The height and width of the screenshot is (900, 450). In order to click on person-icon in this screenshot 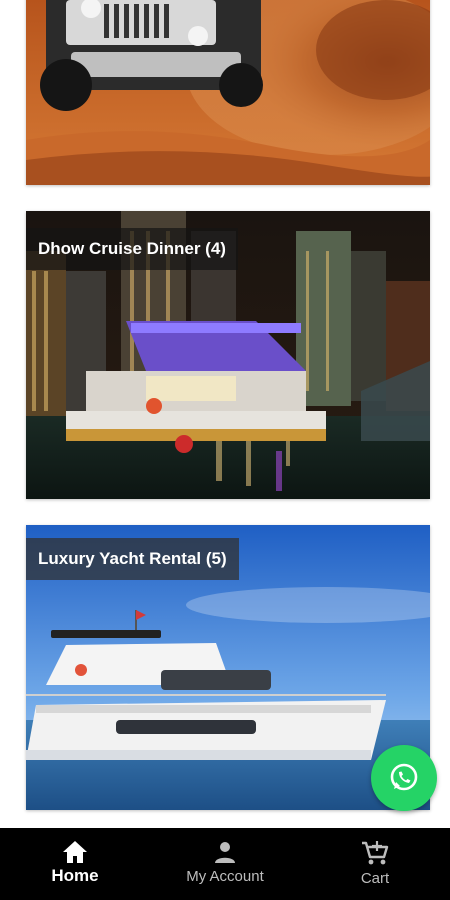, I will do `click(225, 852)`.